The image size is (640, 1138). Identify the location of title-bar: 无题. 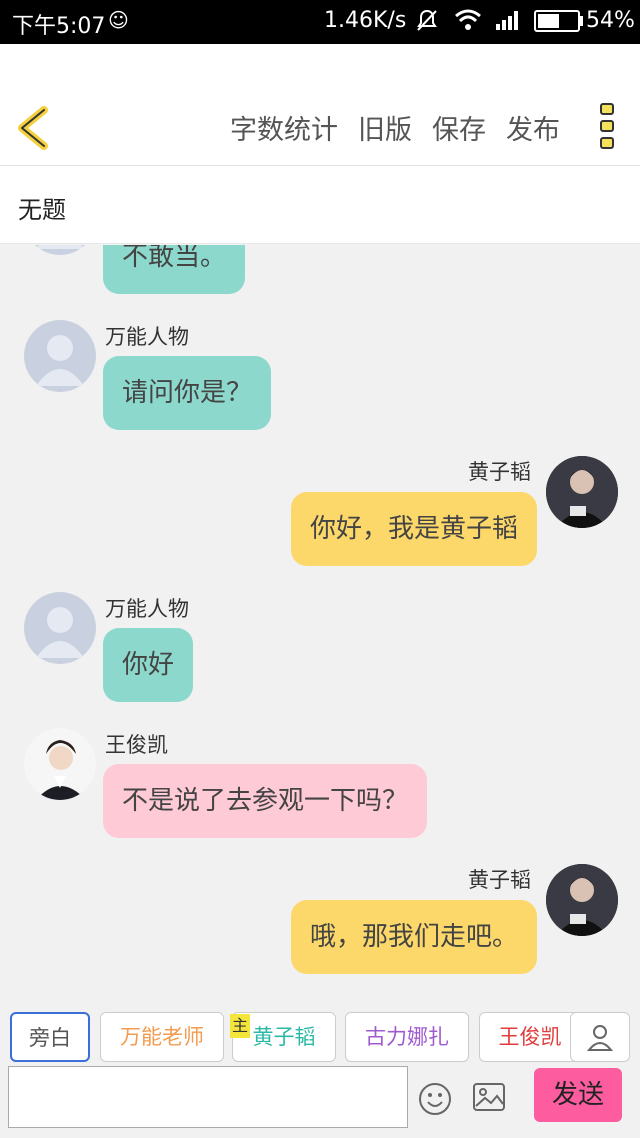
(320, 205).